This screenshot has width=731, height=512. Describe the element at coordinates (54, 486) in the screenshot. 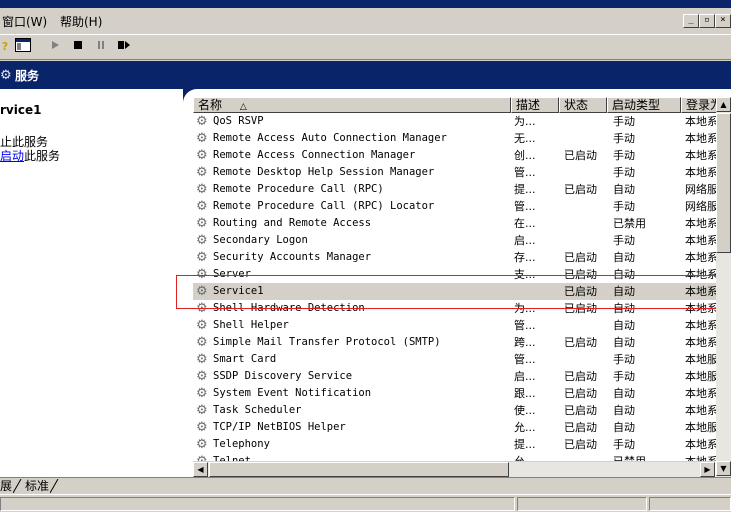

I see `tab-separator-end` at that location.